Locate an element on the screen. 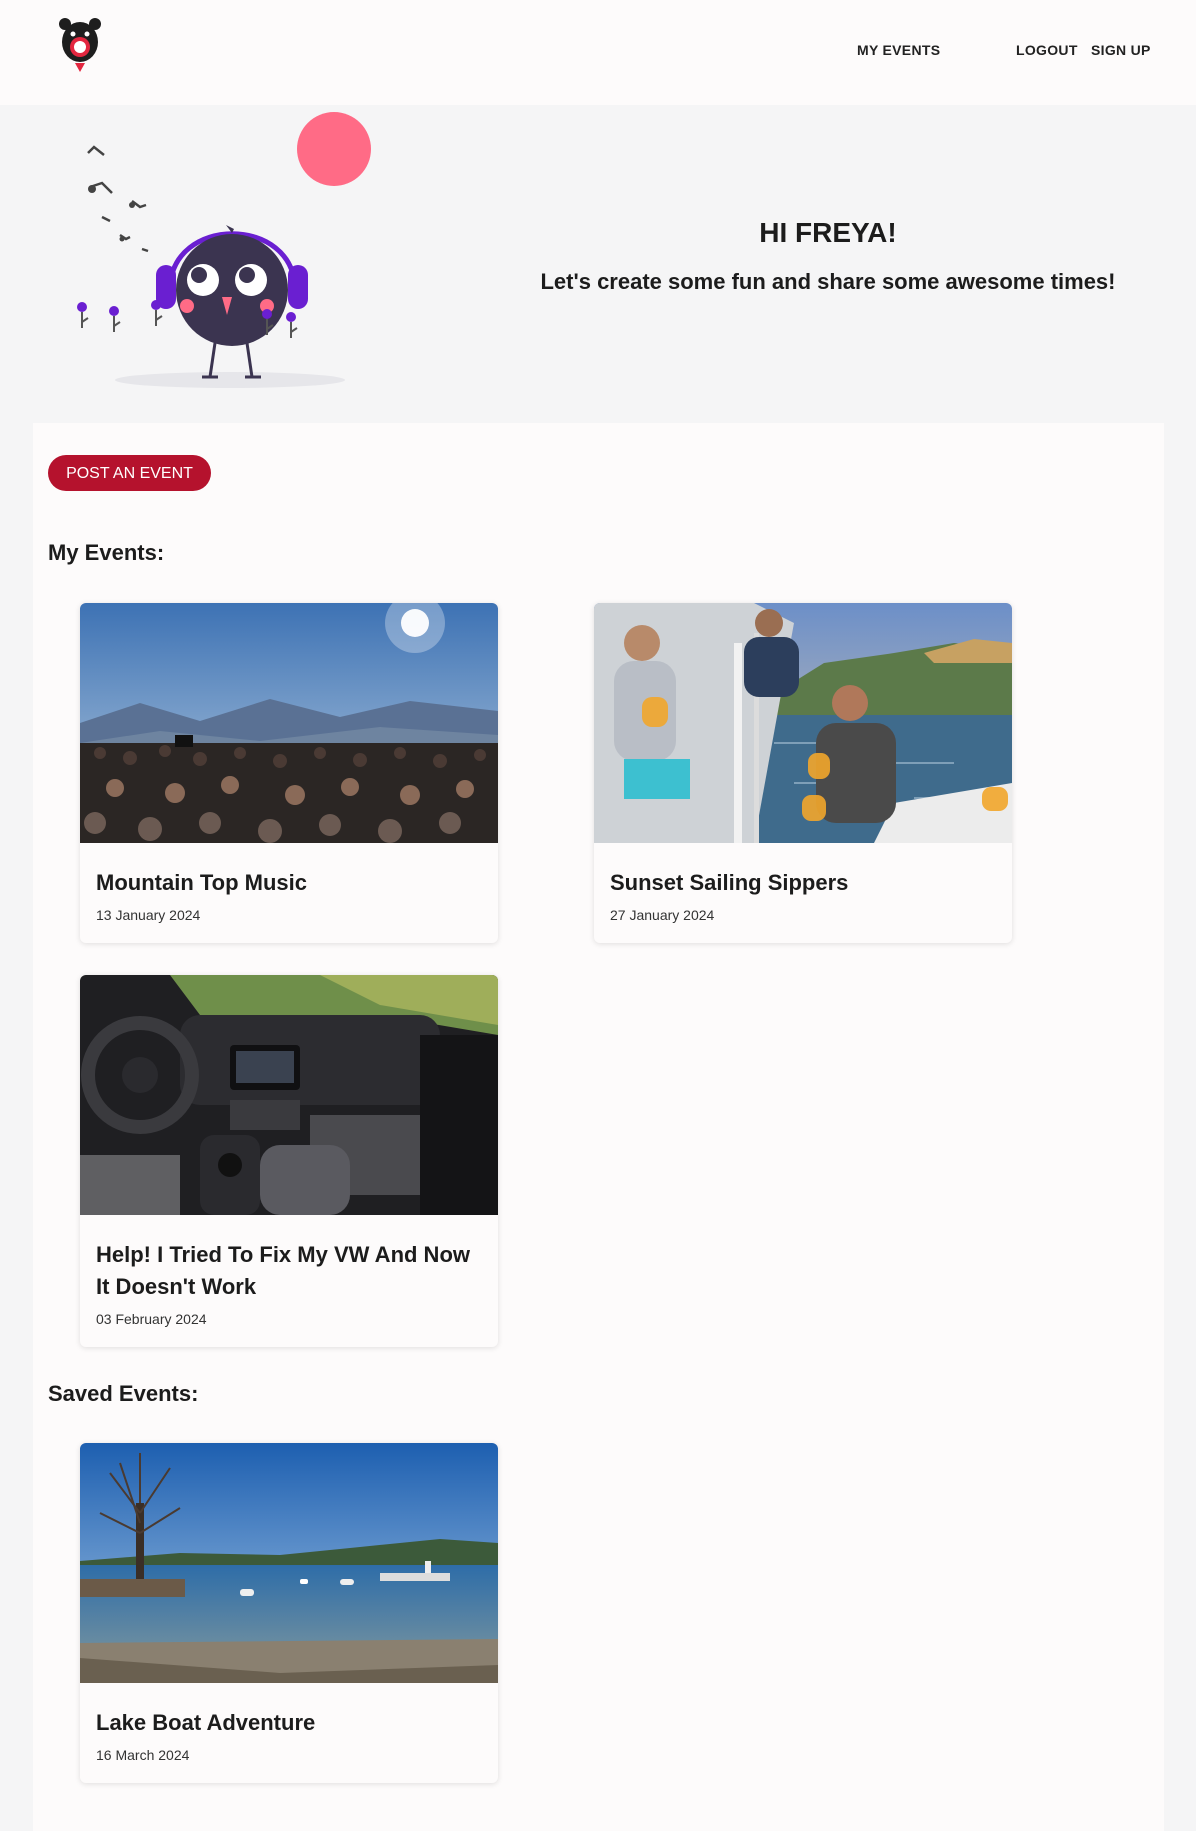 This screenshot has width=1196, height=1831. event-image-mountain-concert is located at coordinates (289, 723).